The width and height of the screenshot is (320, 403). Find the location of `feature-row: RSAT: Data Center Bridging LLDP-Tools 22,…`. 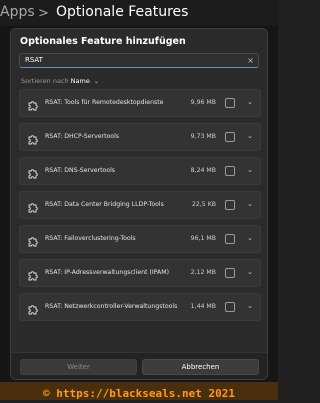

feature-row: RSAT: Data Center Bridging LLDP-Tools 22,… is located at coordinates (140, 205).